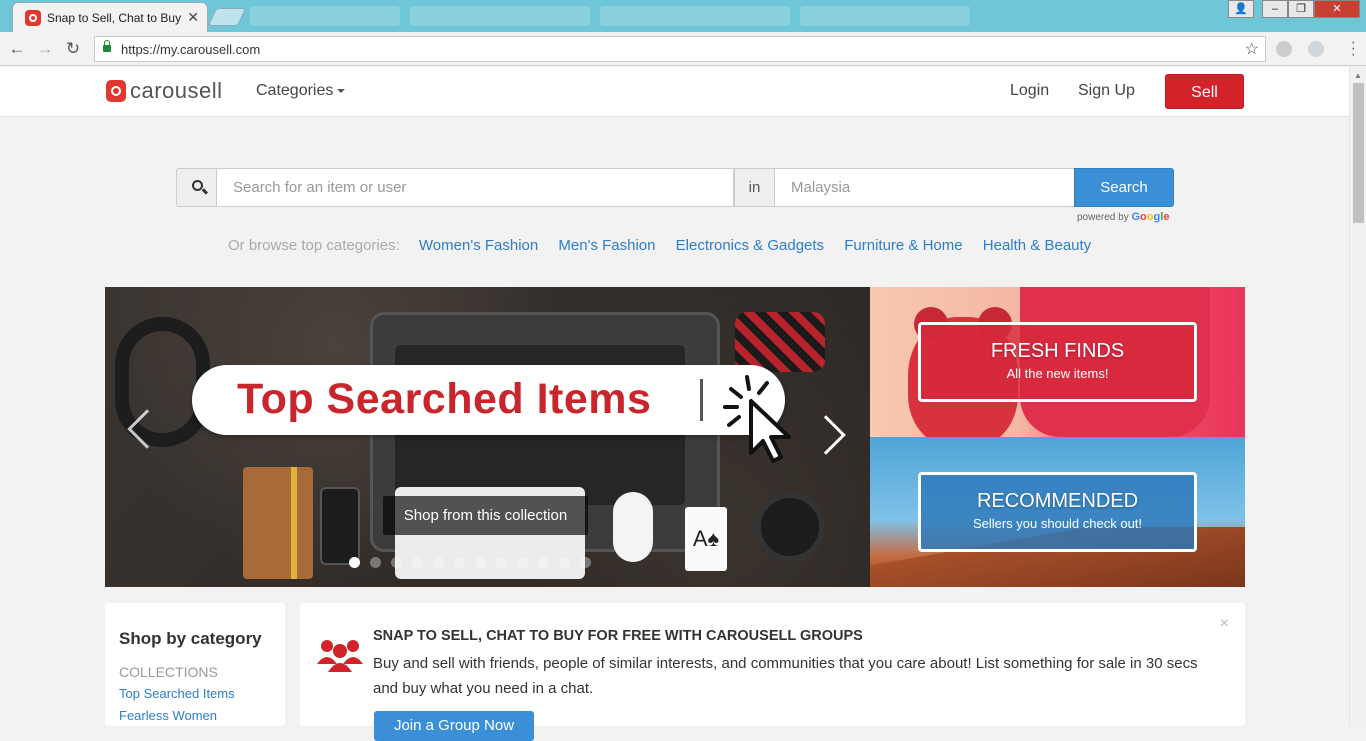 This screenshot has width=1366, height=741. I want to click on maximize-icon: ❐, so click(1301, 9).